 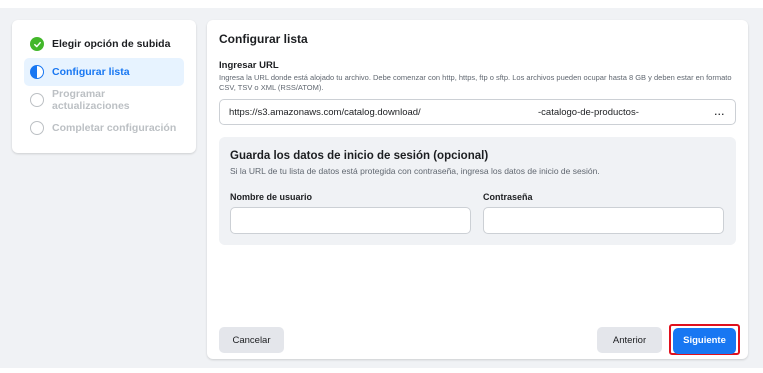 I want to click on next-button-highlight: Siguiente, so click(x=704, y=339).